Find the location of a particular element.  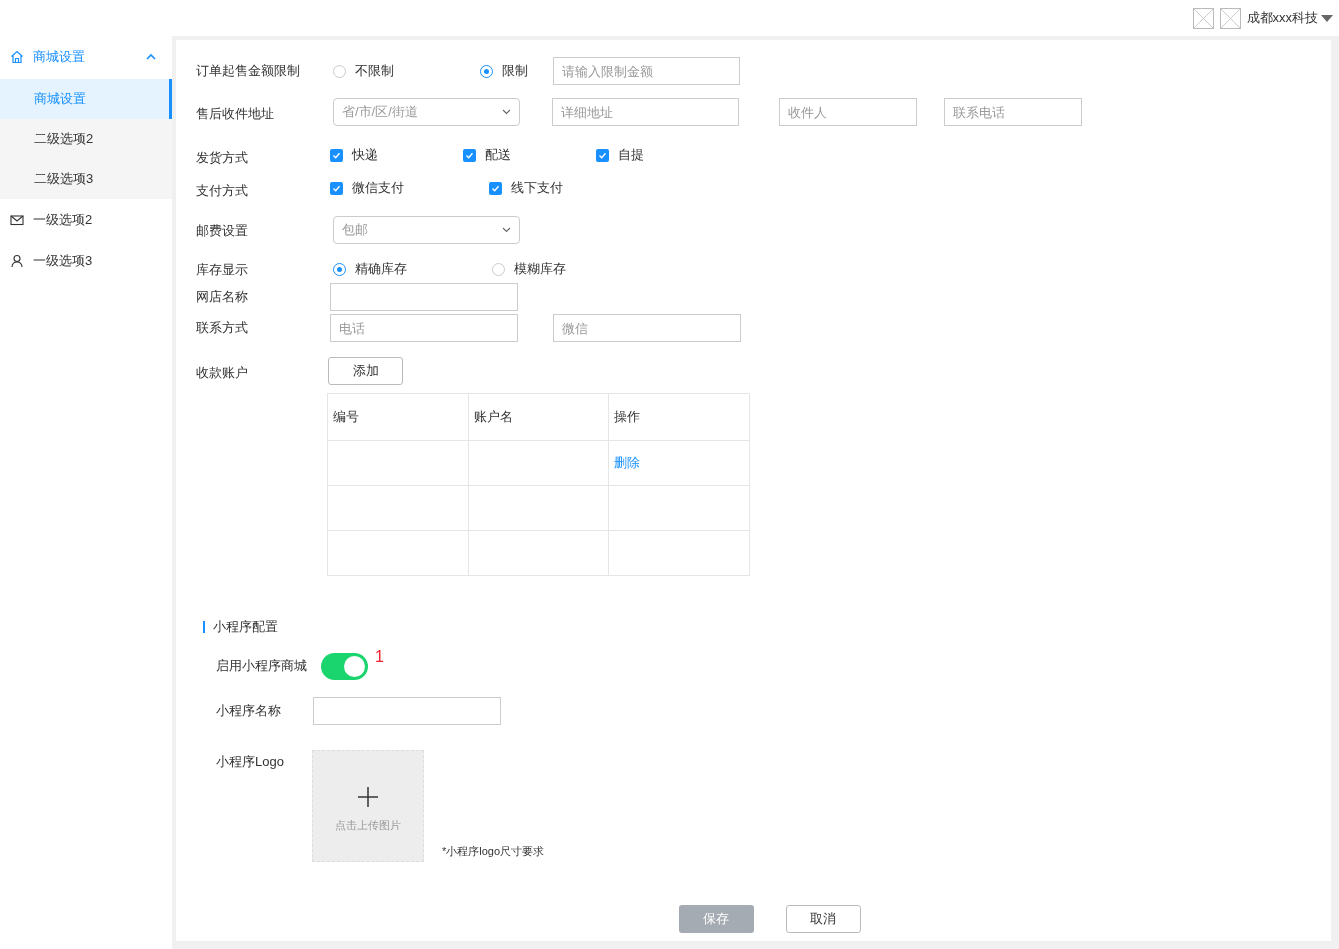

field-label: 支付方式 is located at coordinates (222, 191).